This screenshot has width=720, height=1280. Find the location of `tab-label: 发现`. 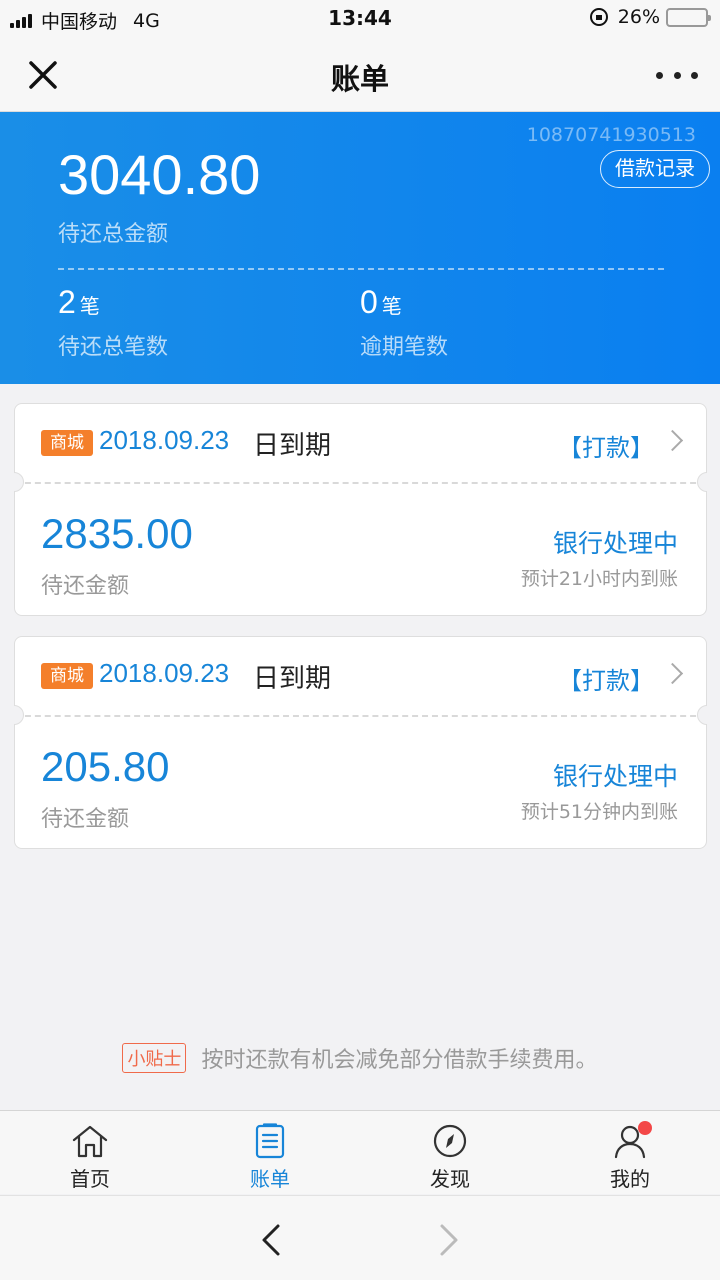

tab-label: 发现 is located at coordinates (450, 1179).